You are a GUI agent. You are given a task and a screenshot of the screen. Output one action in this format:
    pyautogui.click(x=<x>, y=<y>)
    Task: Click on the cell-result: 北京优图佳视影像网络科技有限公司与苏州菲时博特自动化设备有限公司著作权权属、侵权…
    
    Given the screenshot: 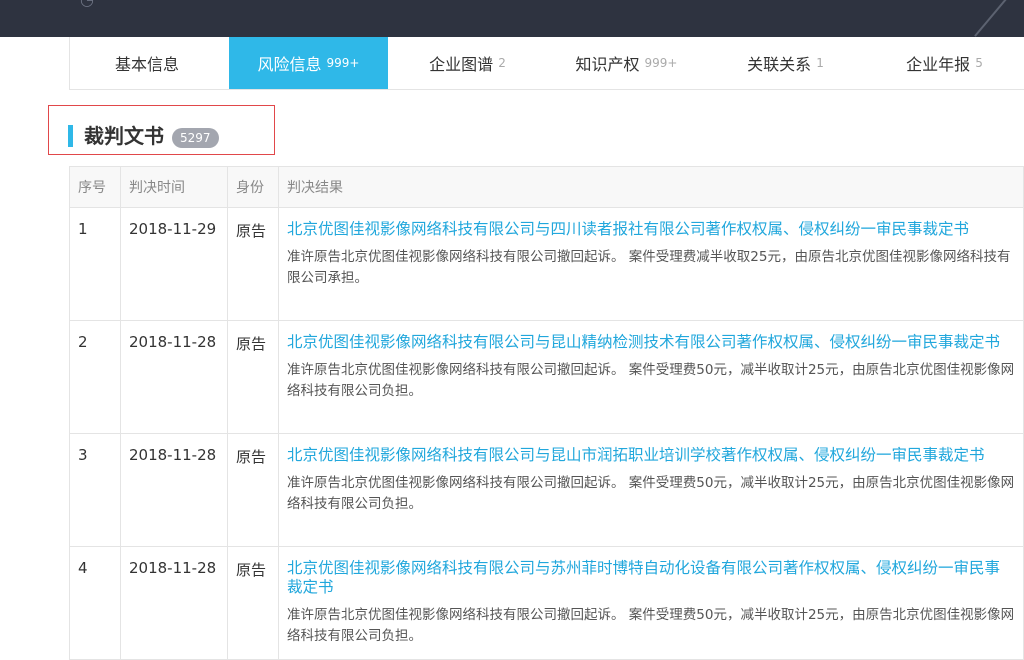 What is the action you would take?
    pyautogui.click(x=651, y=603)
    